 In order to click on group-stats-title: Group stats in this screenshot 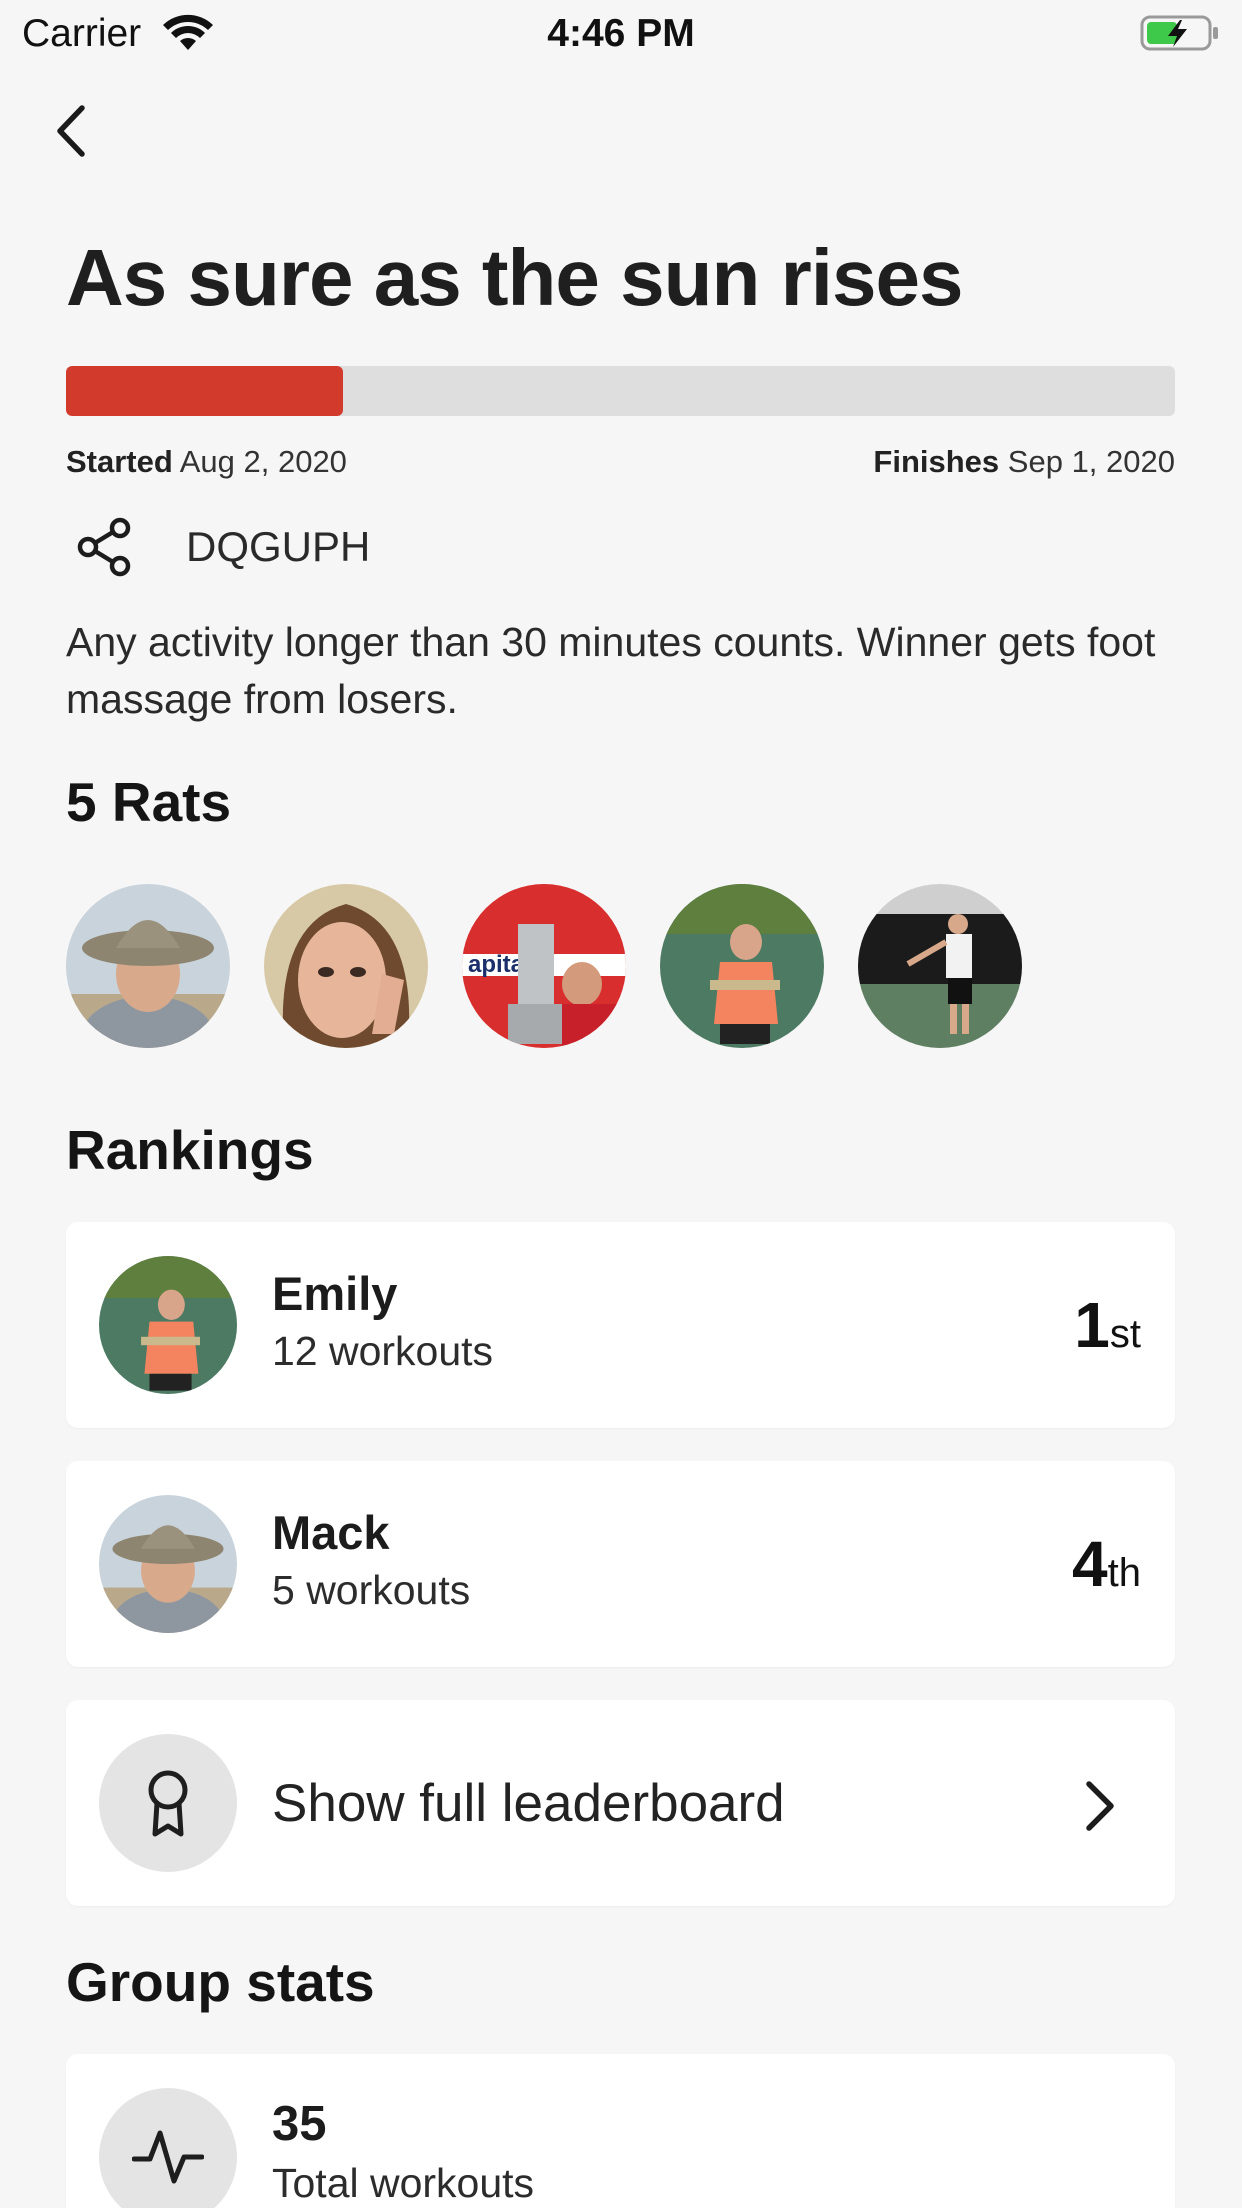, I will do `click(220, 1982)`.